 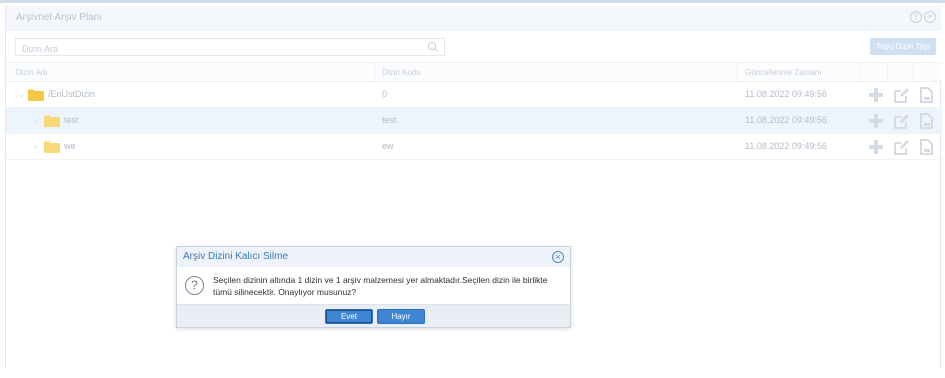 What do you see at coordinates (930, 17) in the screenshot?
I see `close-icon: ×` at bounding box center [930, 17].